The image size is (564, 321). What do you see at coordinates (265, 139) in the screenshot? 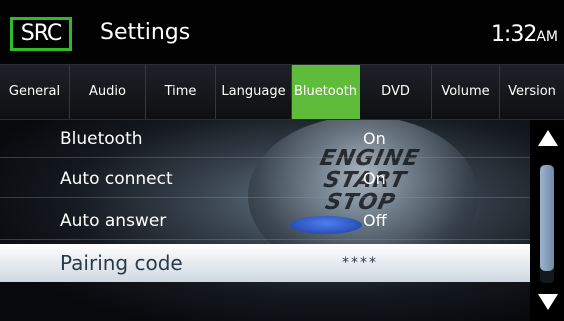
I see `setting-row-bluetooth: Bluetooth On` at bounding box center [265, 139].